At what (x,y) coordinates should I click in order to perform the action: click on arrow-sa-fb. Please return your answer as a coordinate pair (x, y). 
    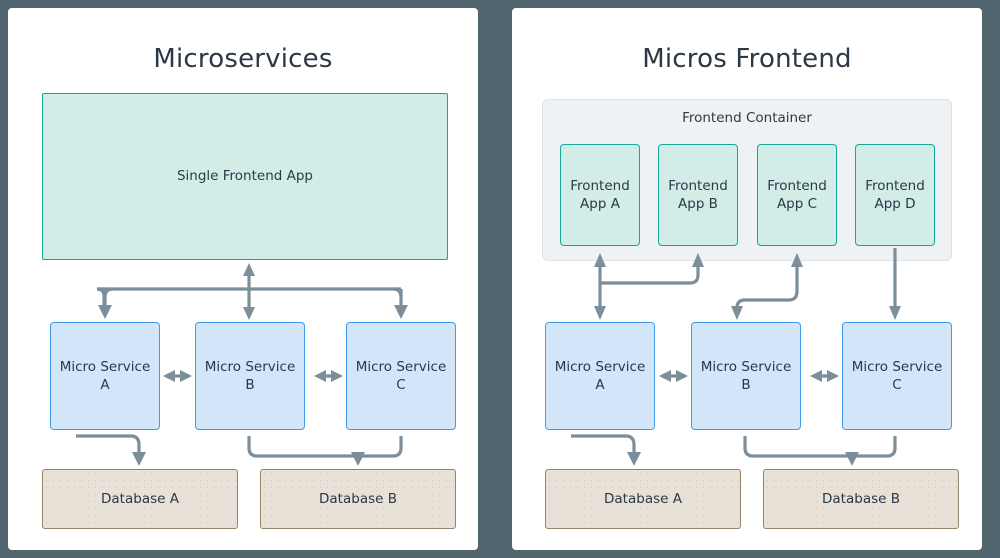
    Looking at the image, I should click on (650, 272).